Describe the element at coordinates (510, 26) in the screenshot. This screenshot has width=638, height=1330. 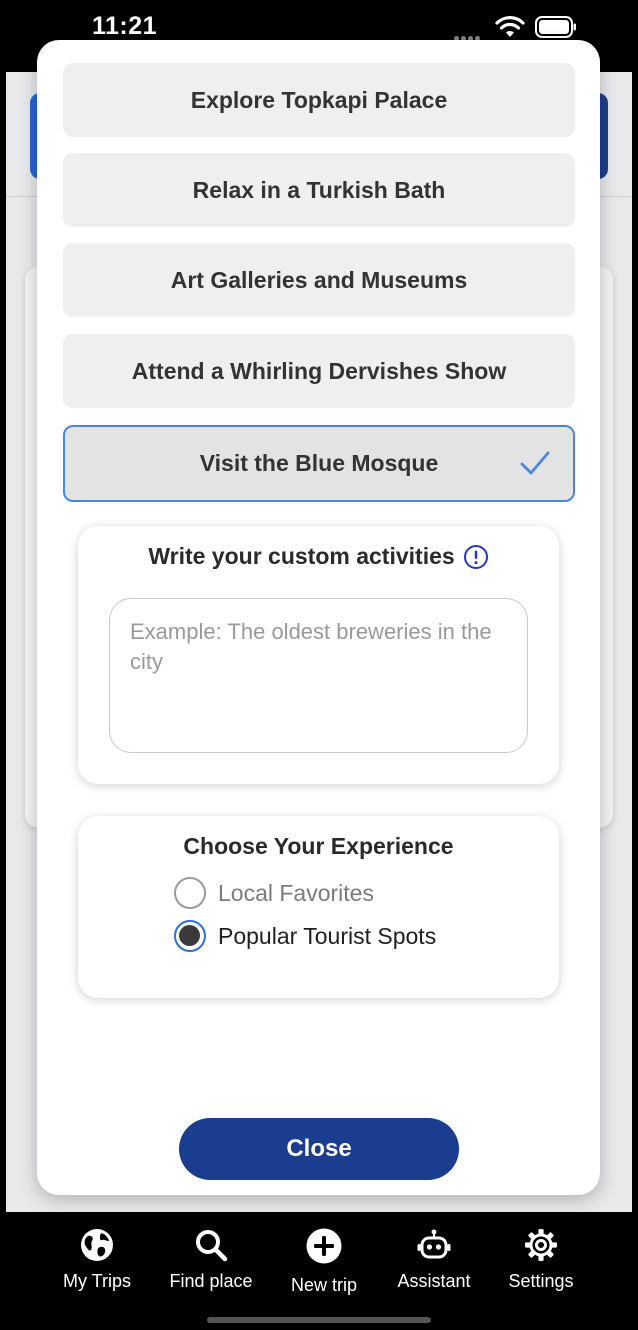
I see `wifi-icon` at that location.